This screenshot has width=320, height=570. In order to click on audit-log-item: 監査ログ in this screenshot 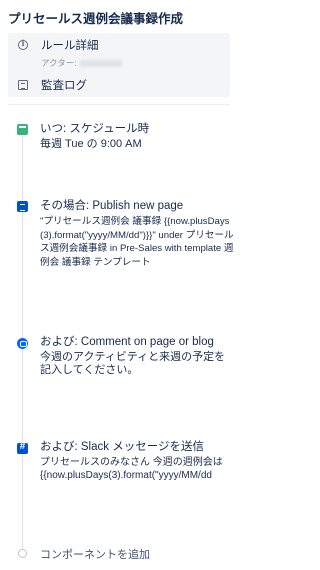, I will do `click(52, 85)`.